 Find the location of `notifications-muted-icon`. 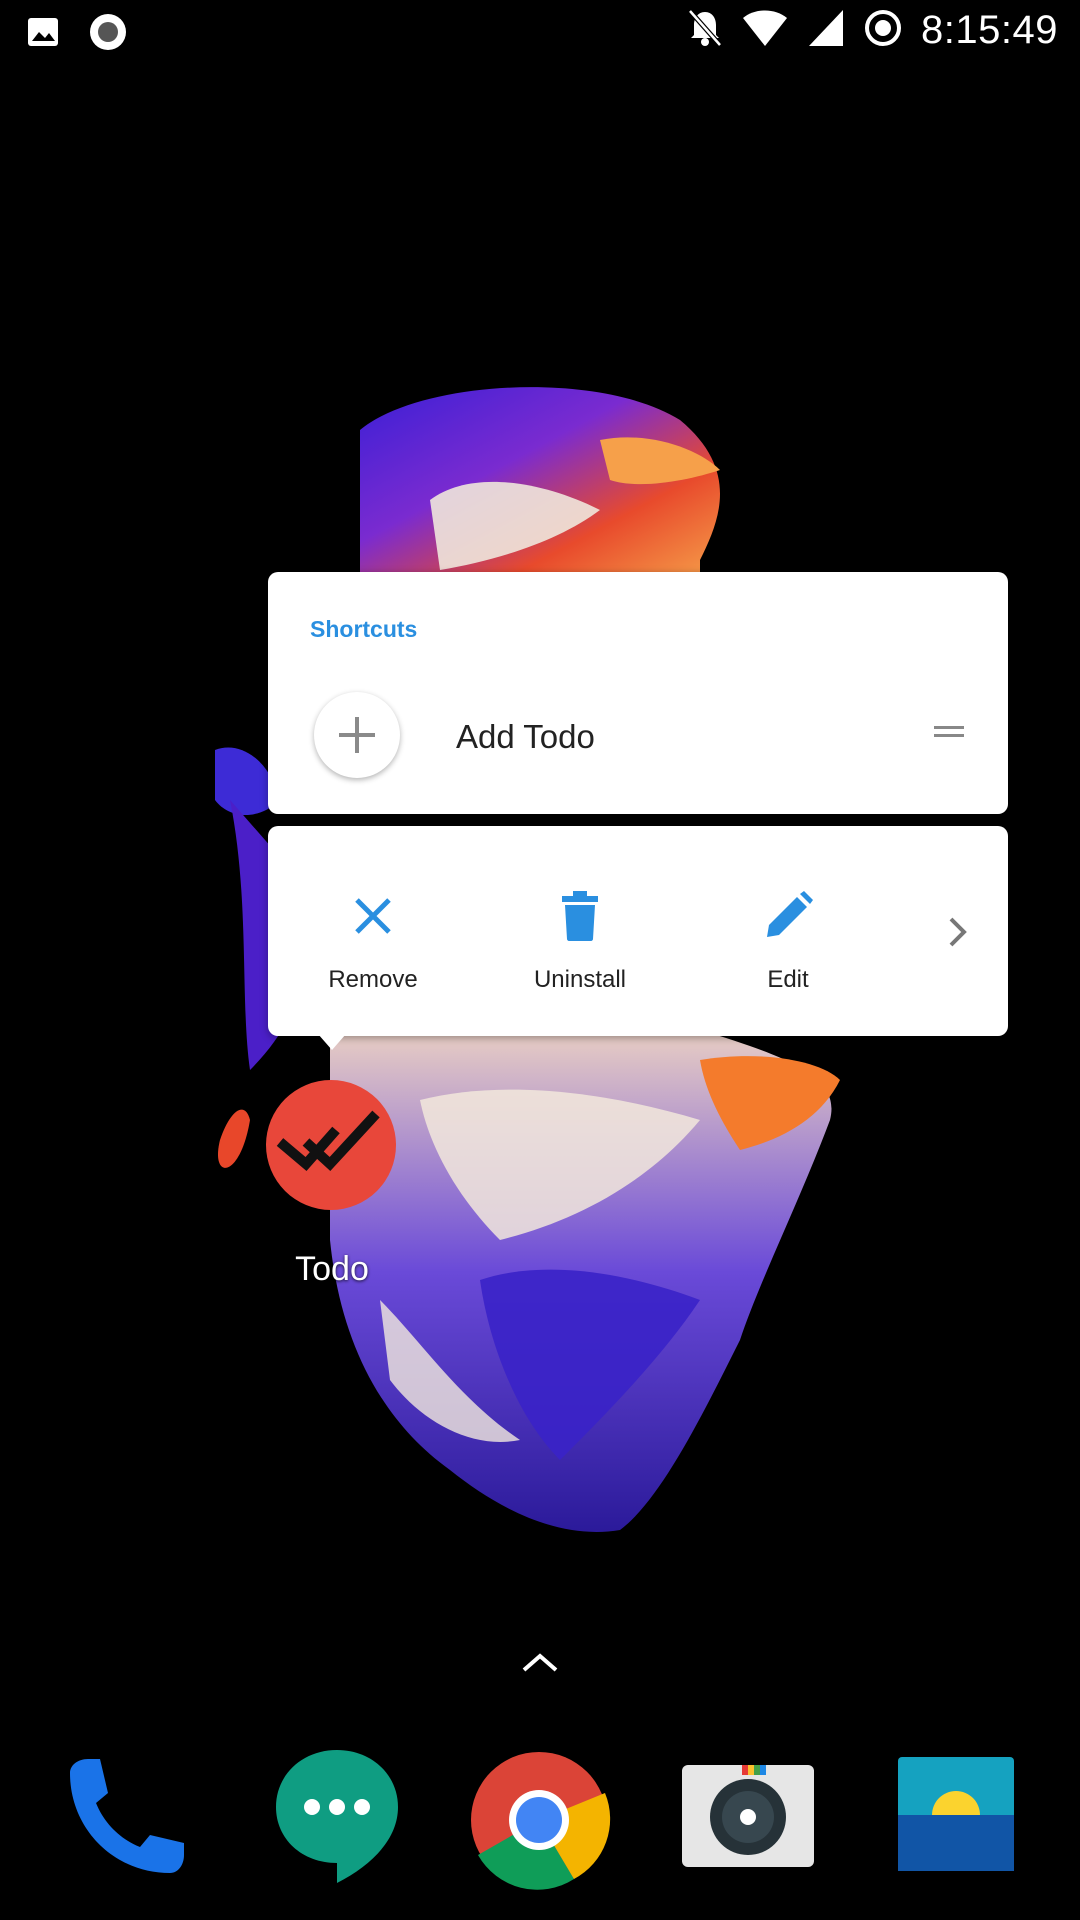

notifications-muted-icon is located at coordinates (705, 30).